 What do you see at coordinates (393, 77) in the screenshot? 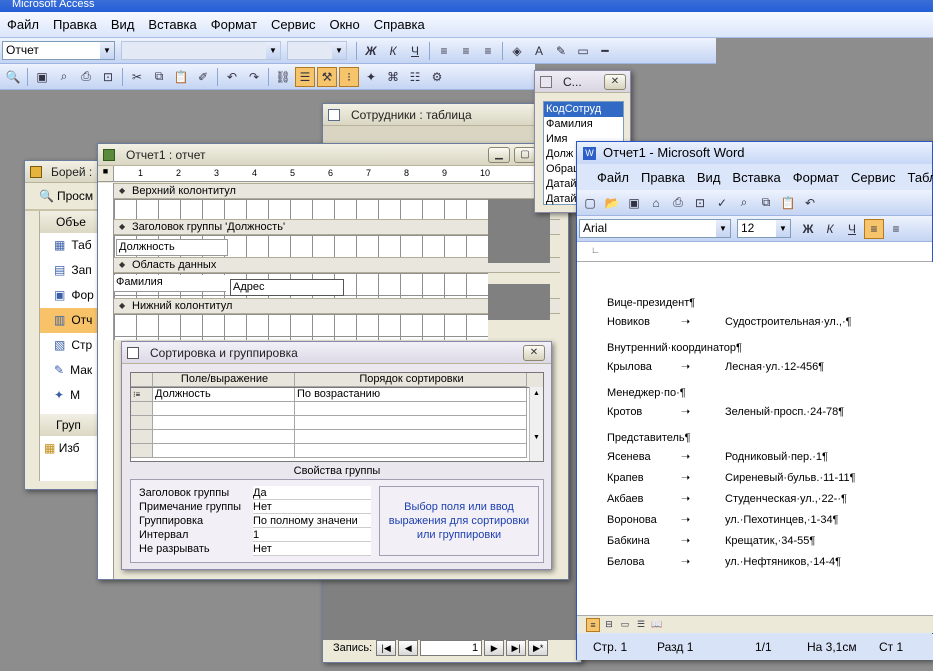
I see `code-icon: ⌘` at bounding box center [393, 77].